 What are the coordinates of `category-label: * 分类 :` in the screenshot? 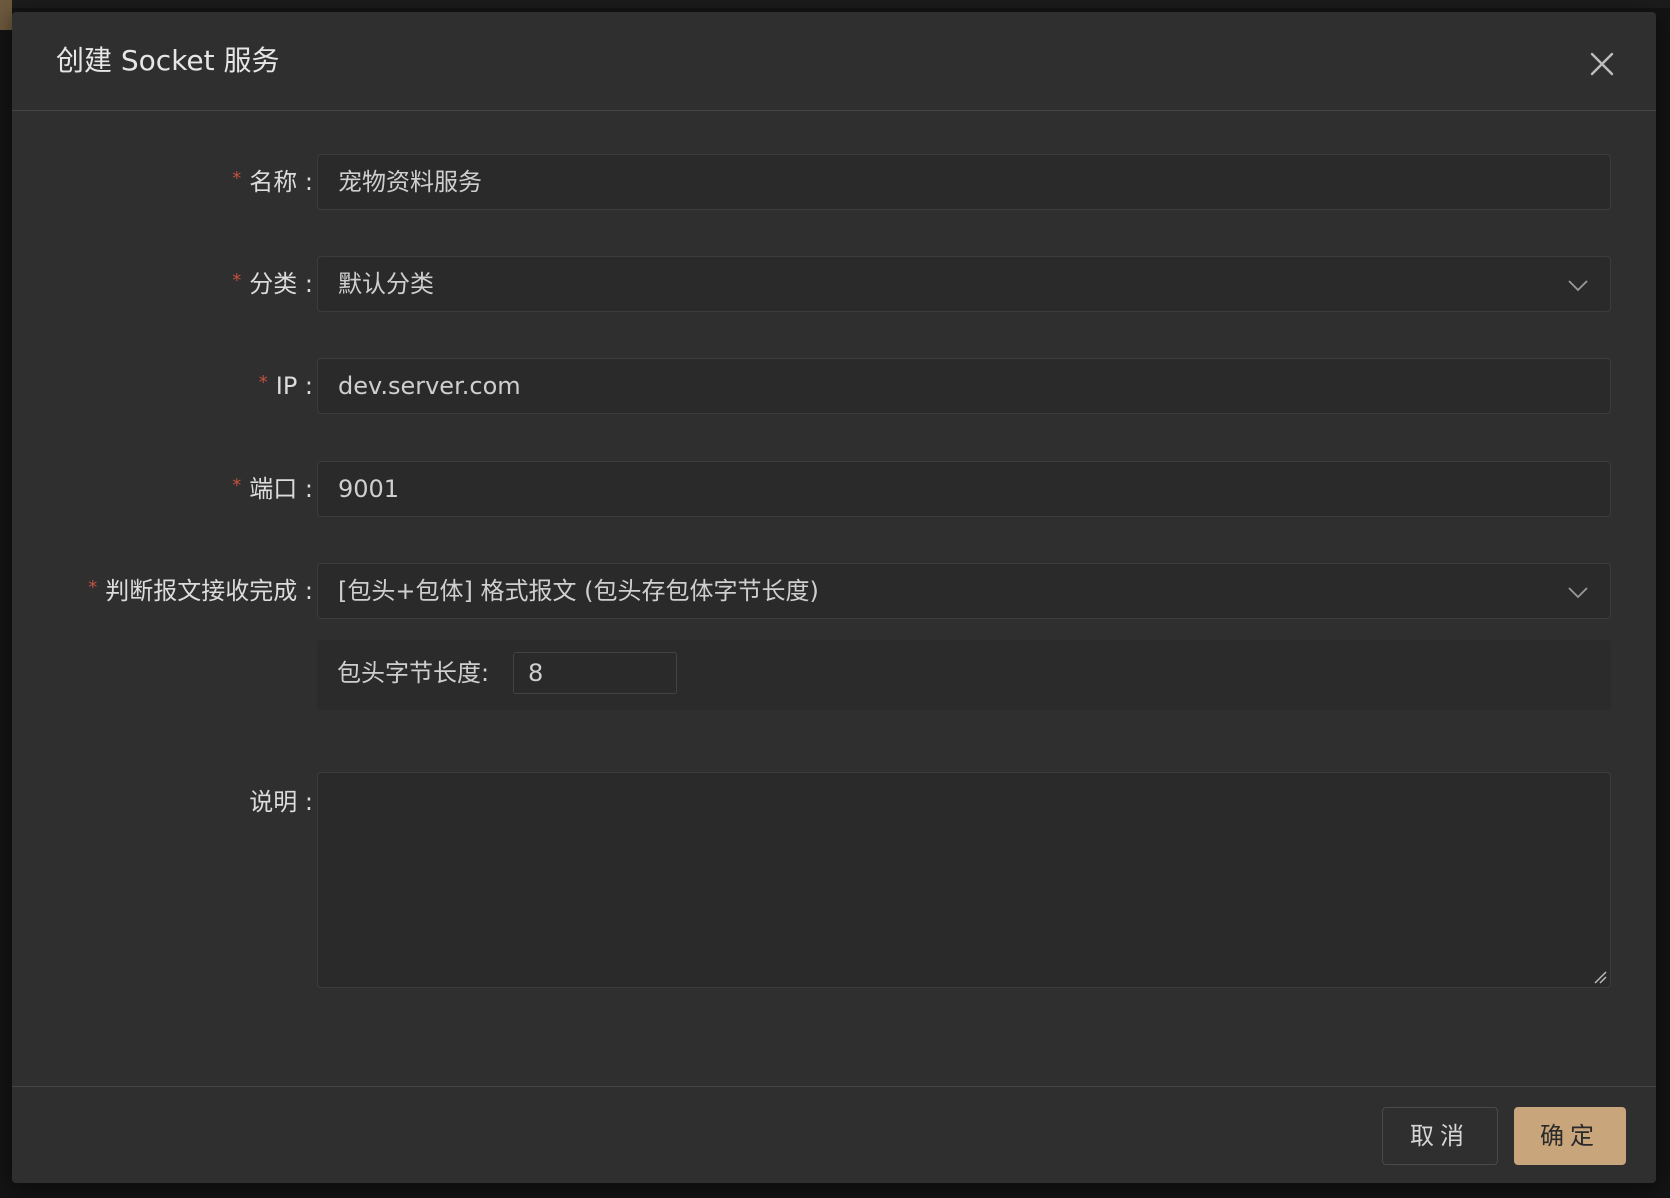 It's located at (272, 284).